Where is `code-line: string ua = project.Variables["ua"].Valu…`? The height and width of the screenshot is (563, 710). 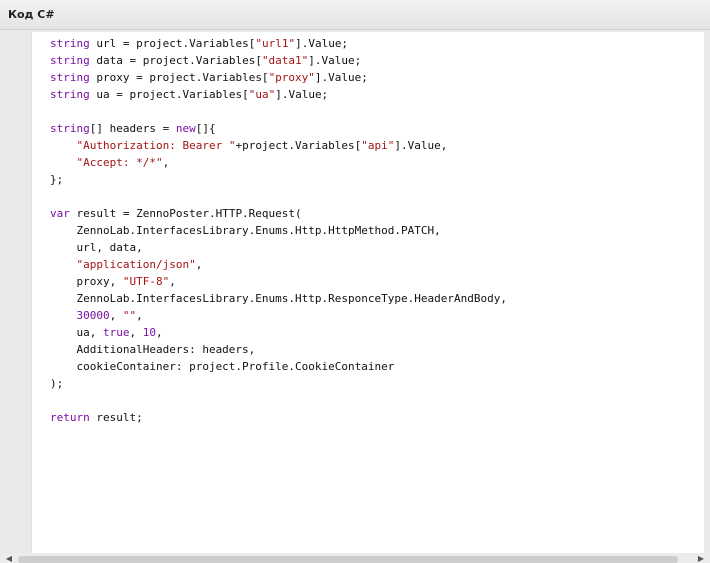 code-line: string ua = project.Variables["ua"].Valu… is located at coordinates (278, 94).